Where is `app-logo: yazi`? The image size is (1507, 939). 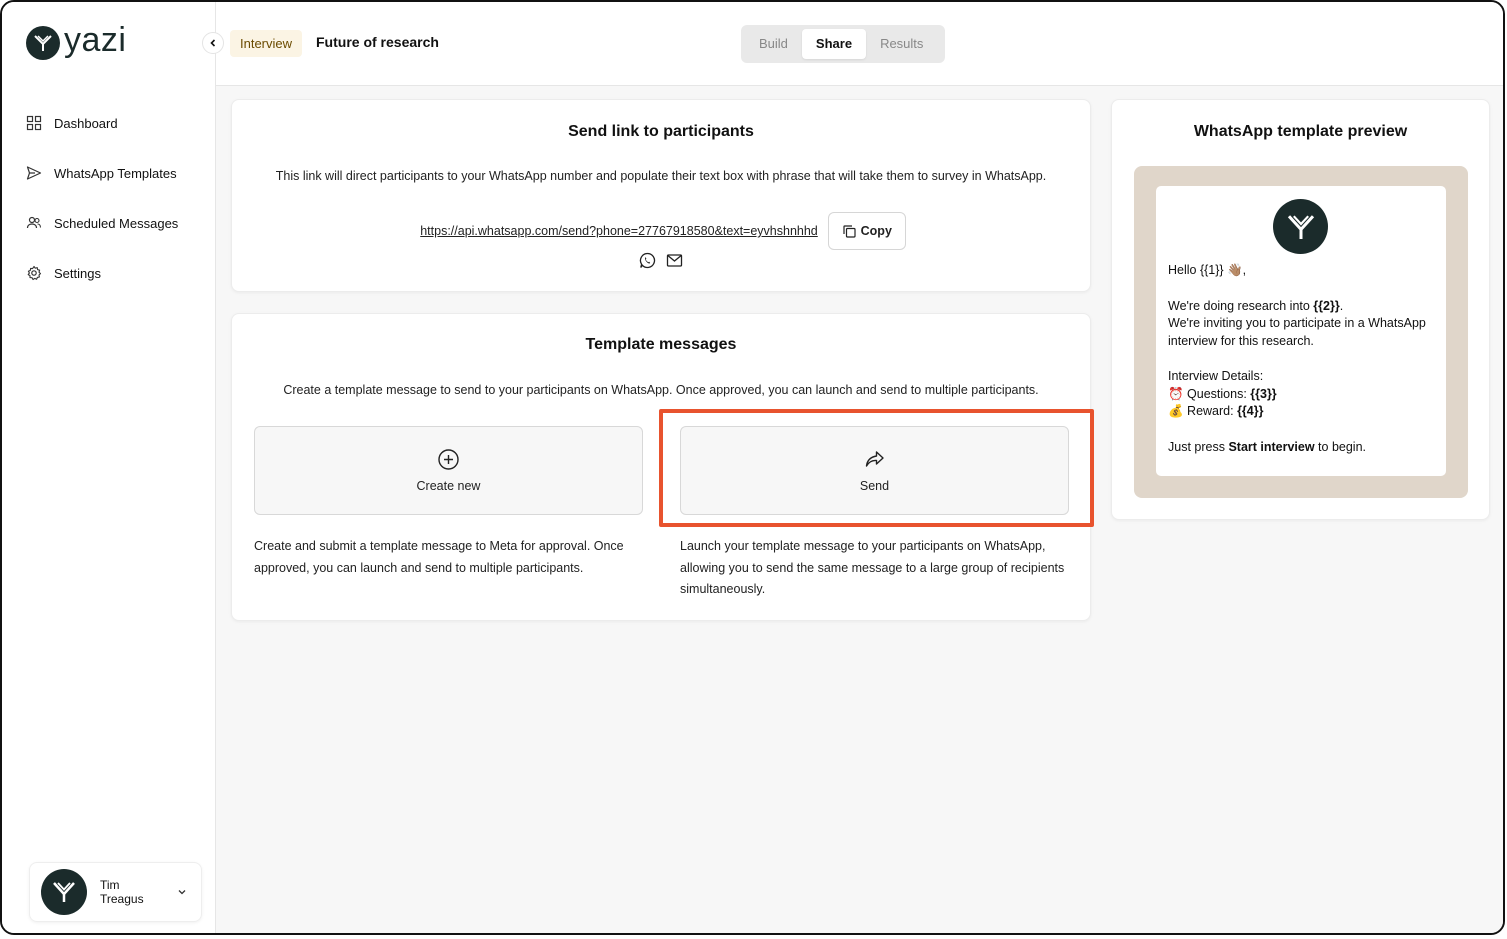
app-logo: yazi is located at coordinates (76, 40).